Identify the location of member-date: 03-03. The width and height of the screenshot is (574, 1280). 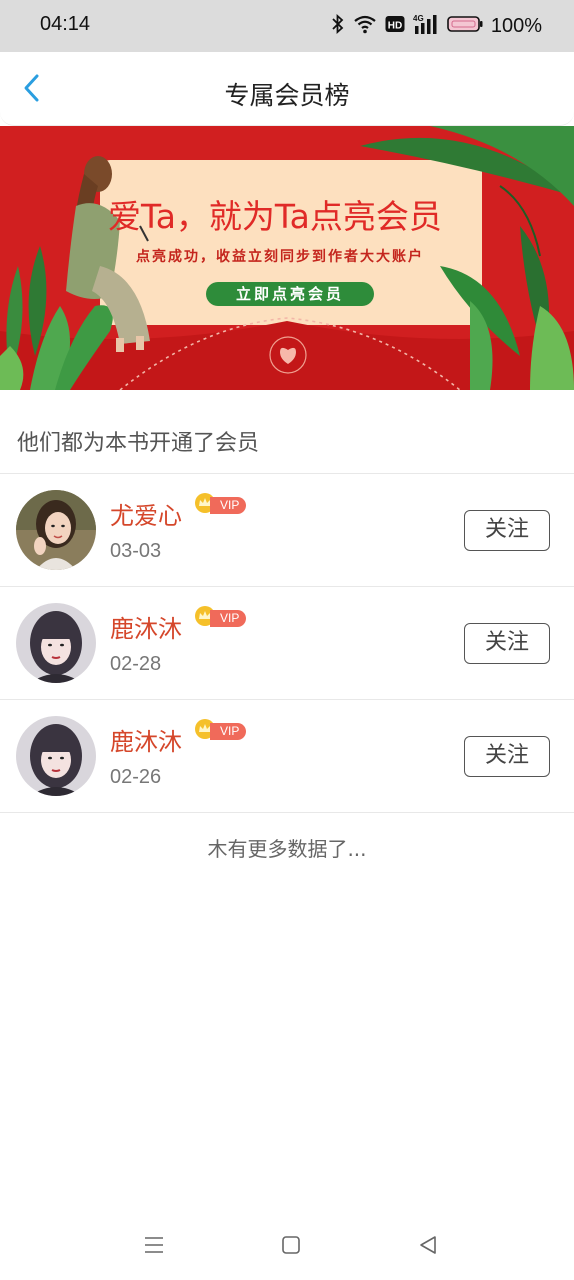
(136, 551).